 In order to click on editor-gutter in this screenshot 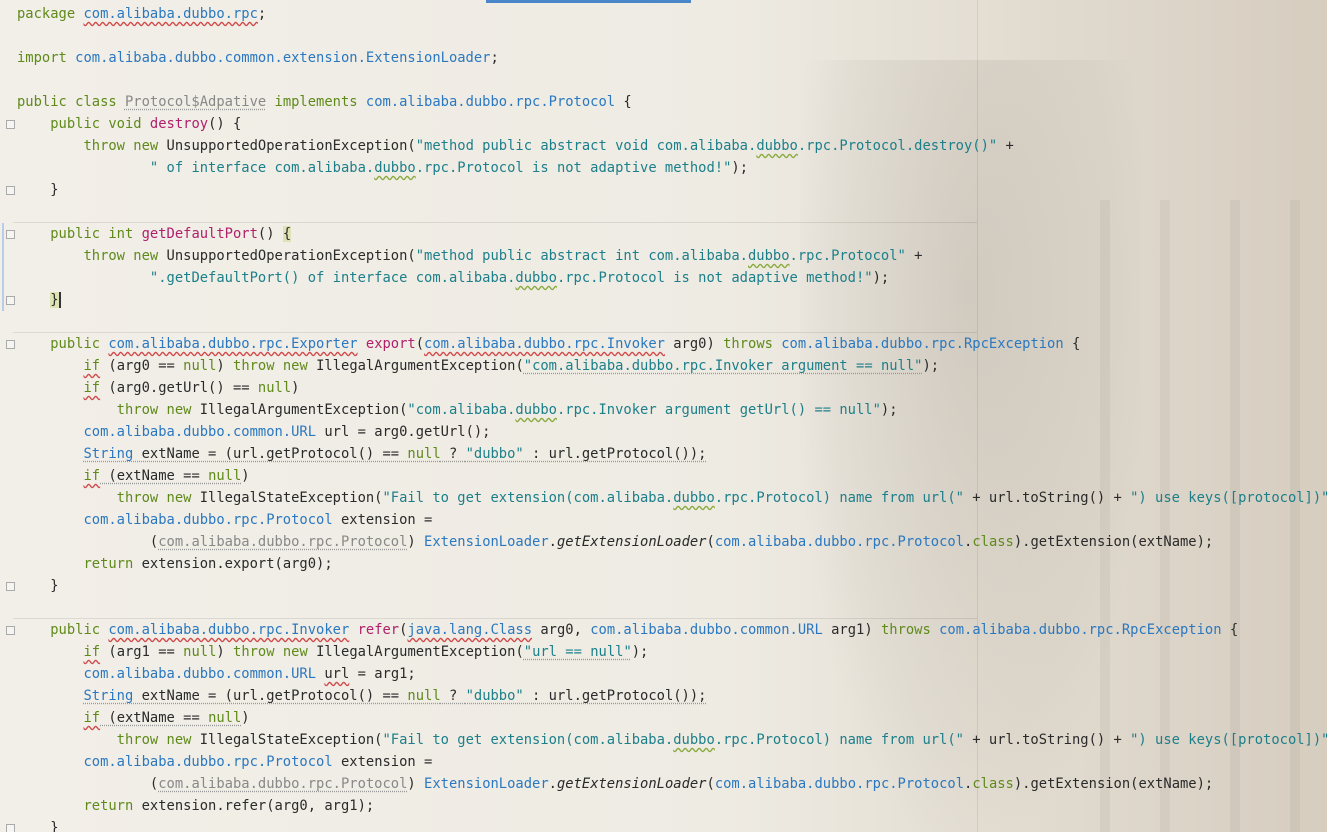, I will do `click(8, 416)`.